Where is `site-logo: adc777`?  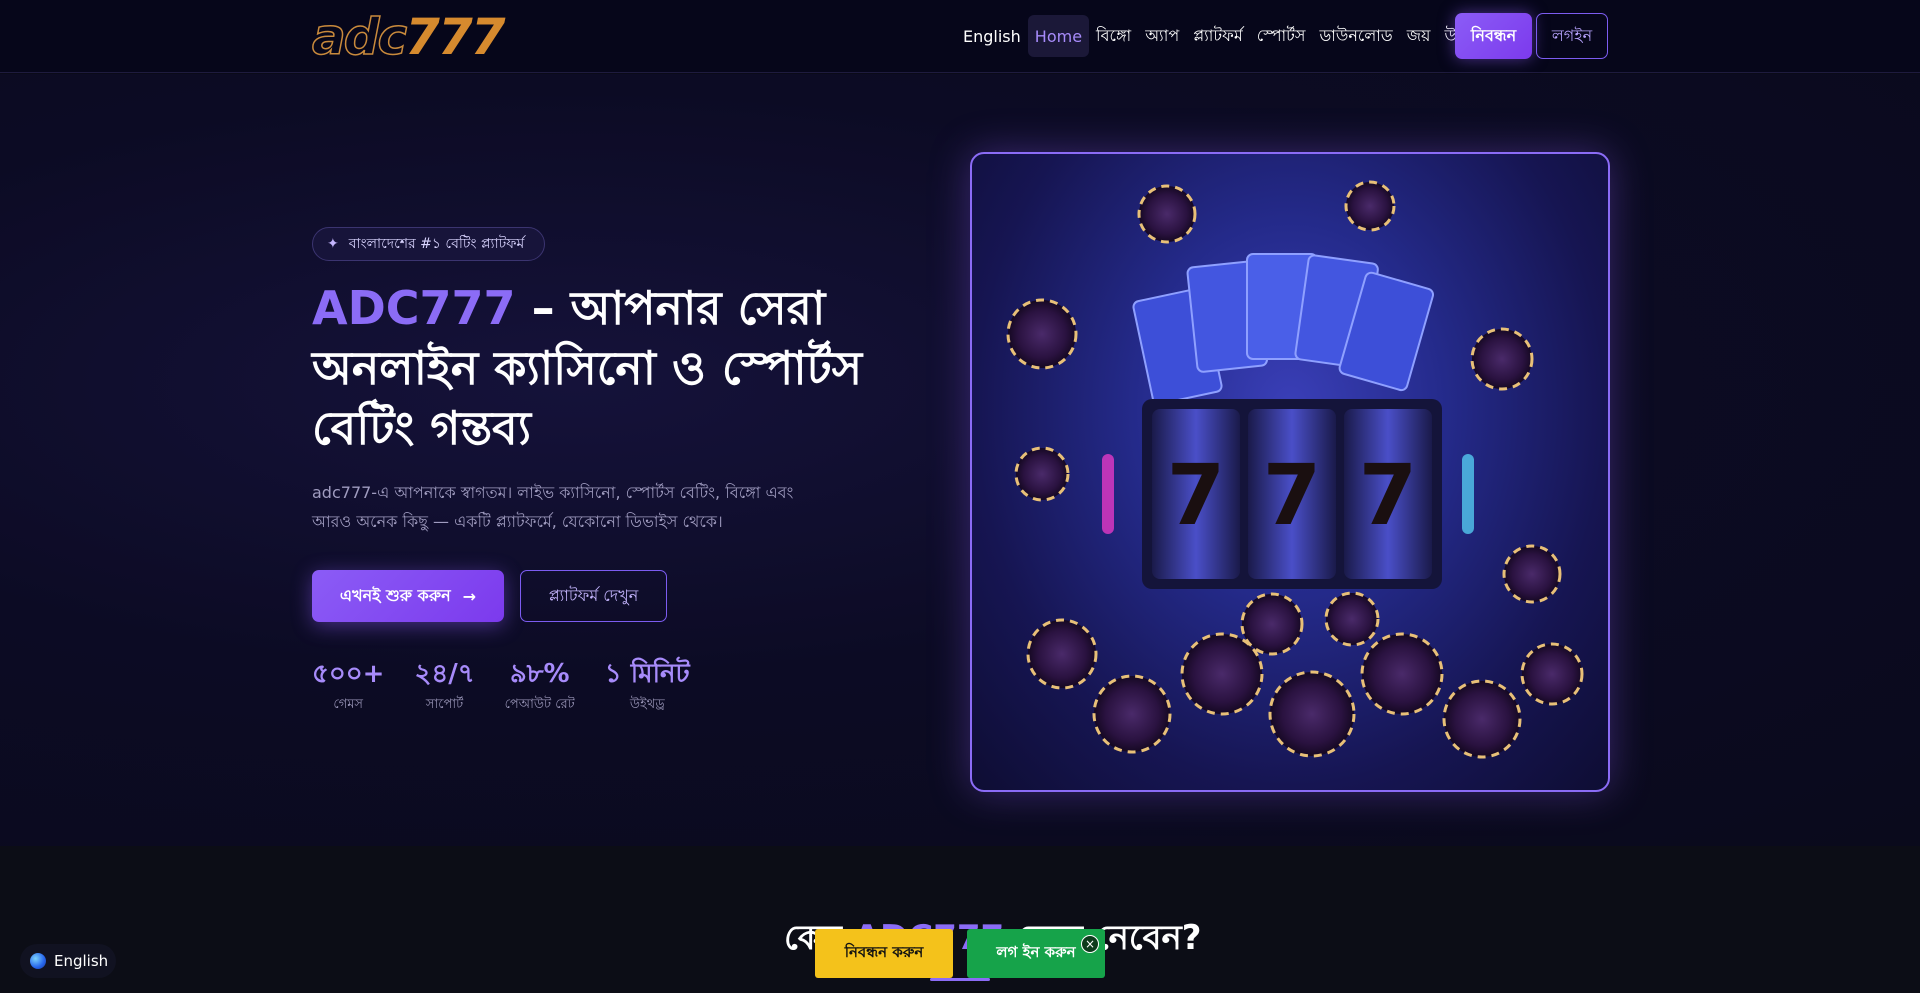
site-logo: adc777 is located at coordinates (408, 37).